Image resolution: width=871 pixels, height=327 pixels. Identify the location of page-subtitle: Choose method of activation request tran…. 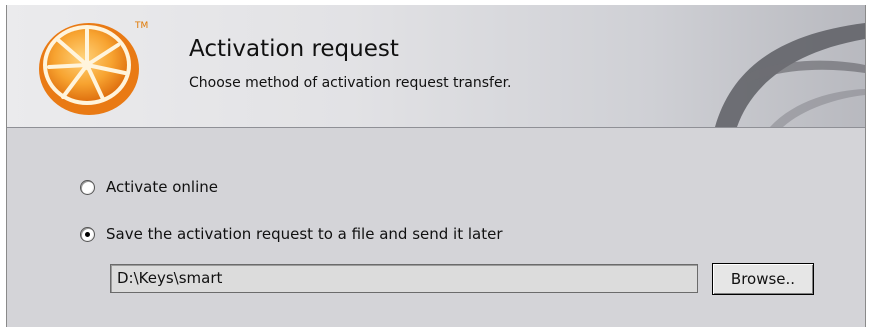
(350, 83).